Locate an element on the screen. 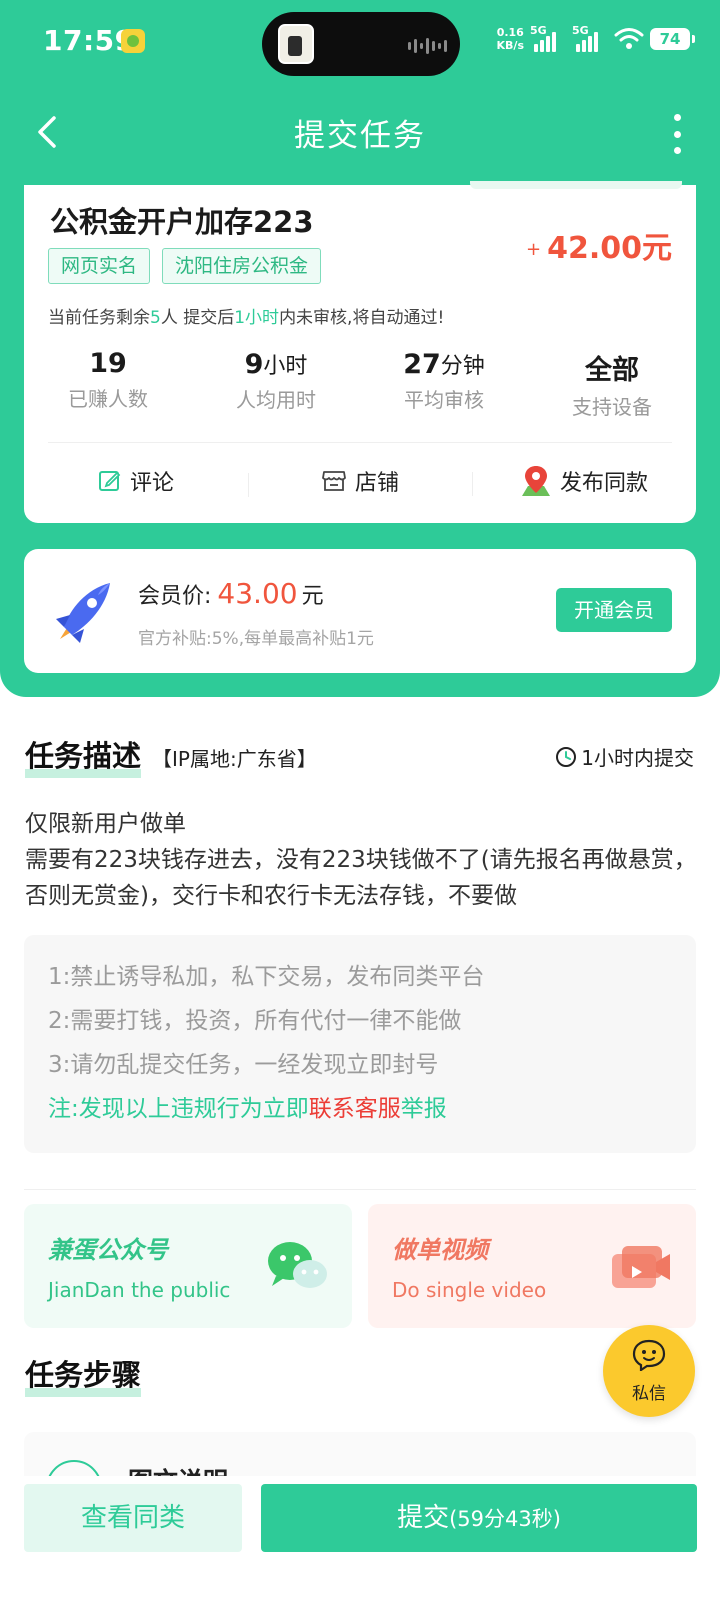 Image resolution: width=720 pixels, height=1600 pixels. wifi-icon is located at coordinates (629, 39).